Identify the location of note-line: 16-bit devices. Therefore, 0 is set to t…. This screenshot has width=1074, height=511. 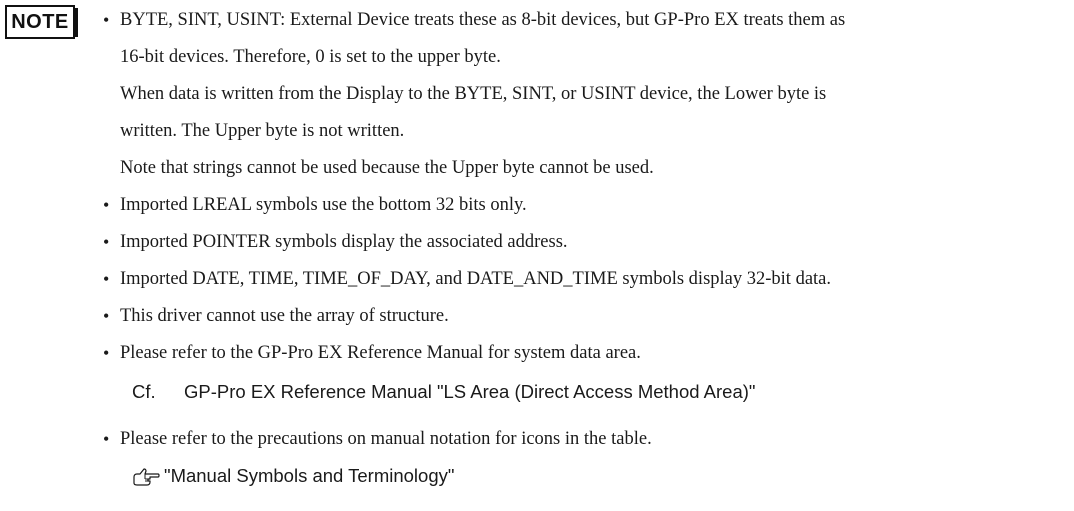
(310, 57).